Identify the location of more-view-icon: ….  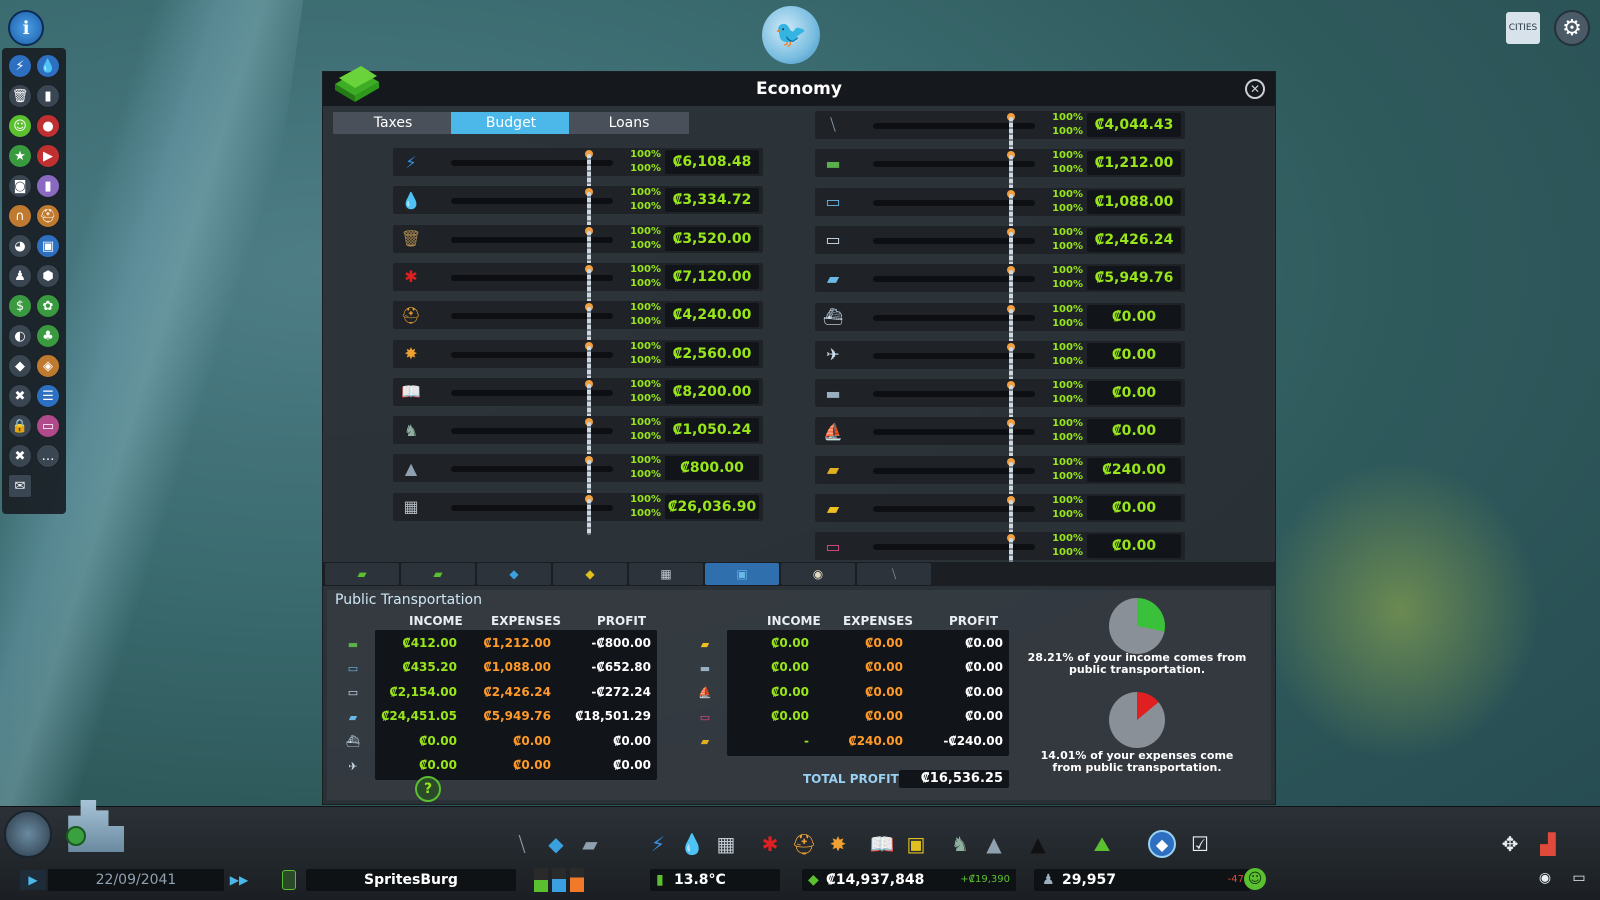
(48, 456).